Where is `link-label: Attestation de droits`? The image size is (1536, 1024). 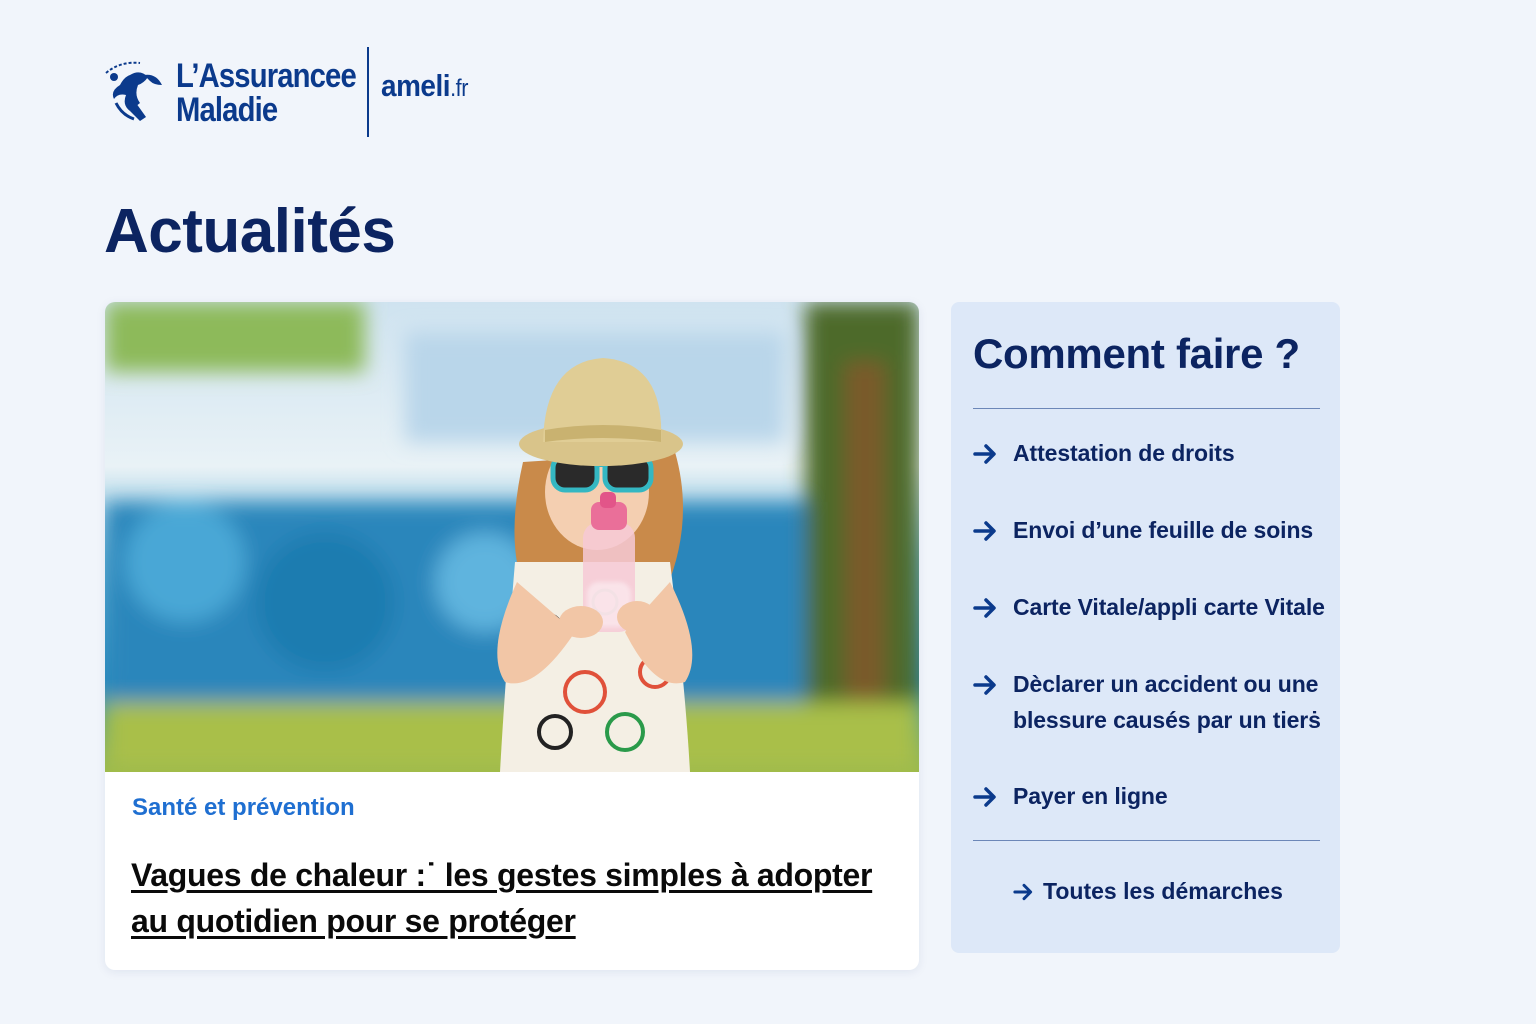
link-label: Attestation de droits is located at coordinates (1124, 453).